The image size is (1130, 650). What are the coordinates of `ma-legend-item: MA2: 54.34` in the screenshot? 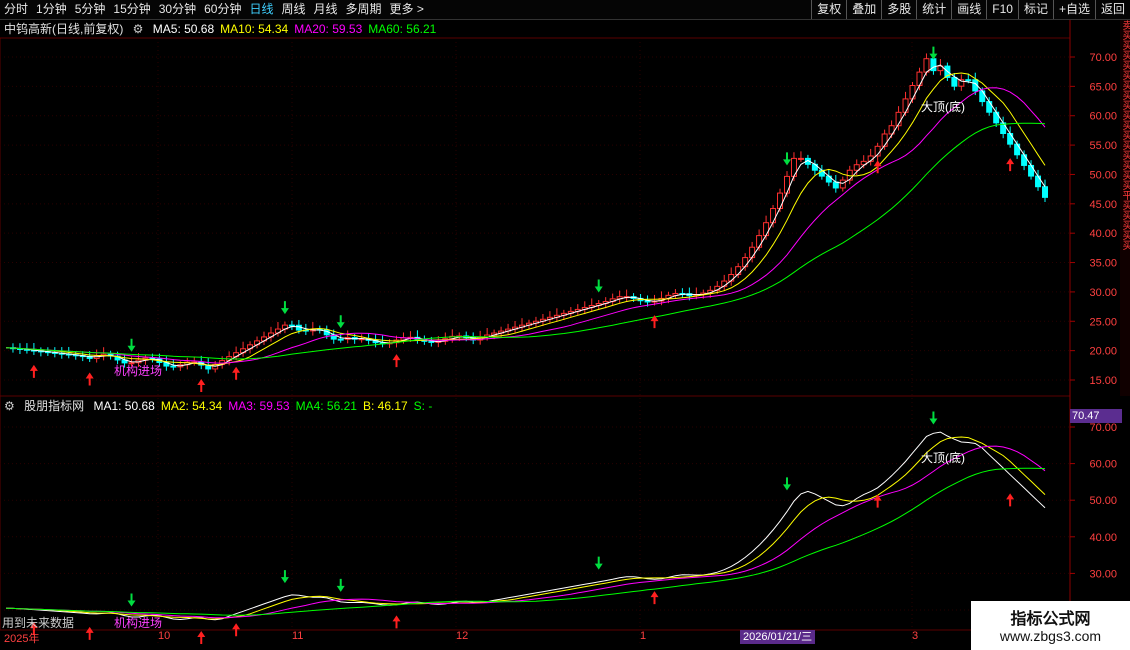 It's located at (191, 406).